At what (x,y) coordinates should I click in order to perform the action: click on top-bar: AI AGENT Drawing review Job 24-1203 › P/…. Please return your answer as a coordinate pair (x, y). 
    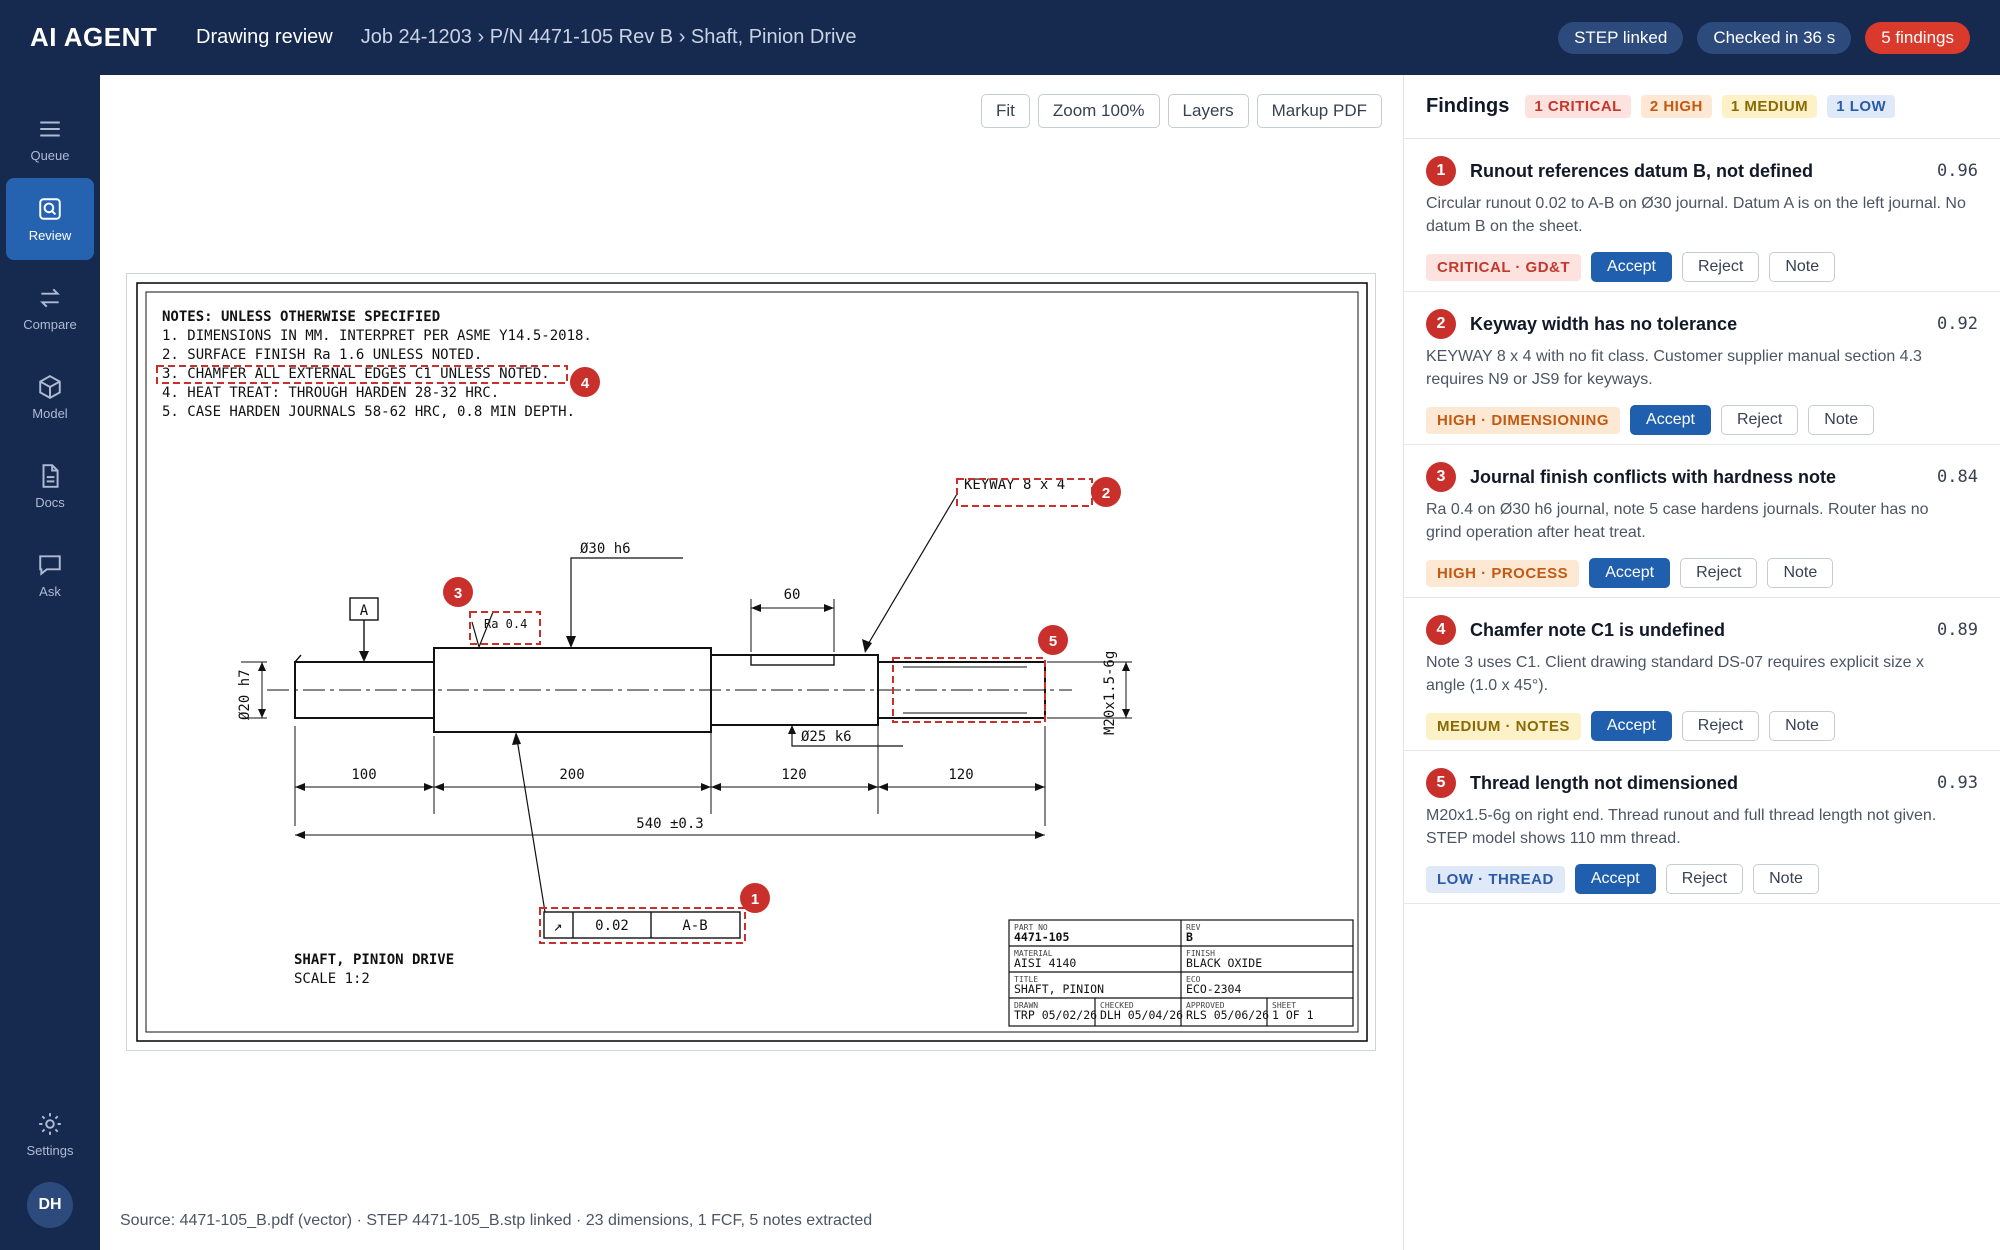
    Looking at the image, I should click on (1000, 37).